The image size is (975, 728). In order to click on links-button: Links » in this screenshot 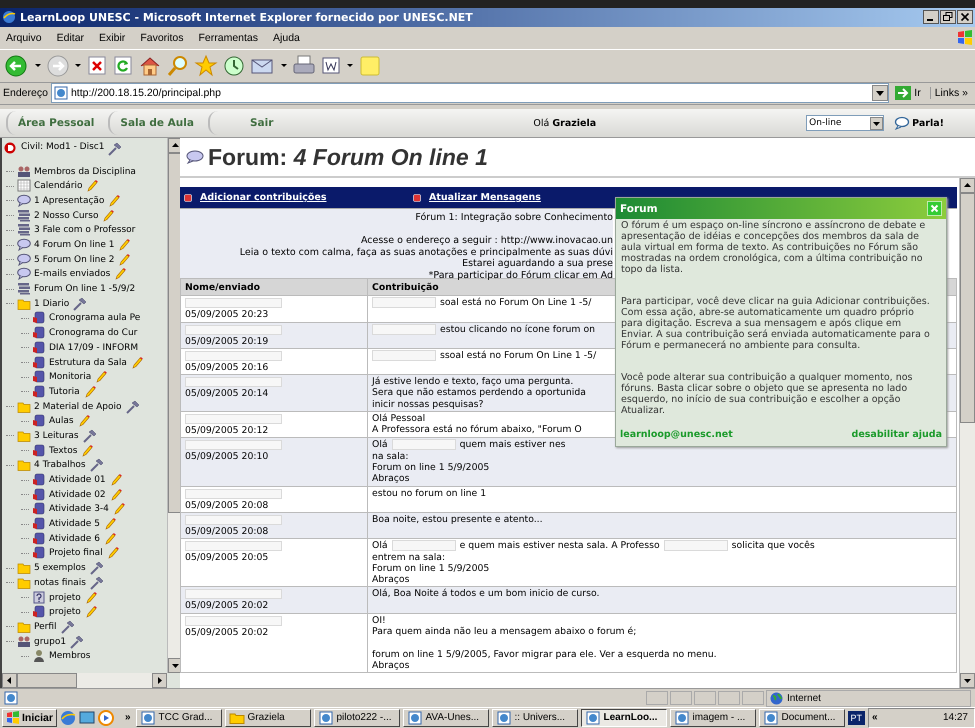, I will do `click(951, 93)`.